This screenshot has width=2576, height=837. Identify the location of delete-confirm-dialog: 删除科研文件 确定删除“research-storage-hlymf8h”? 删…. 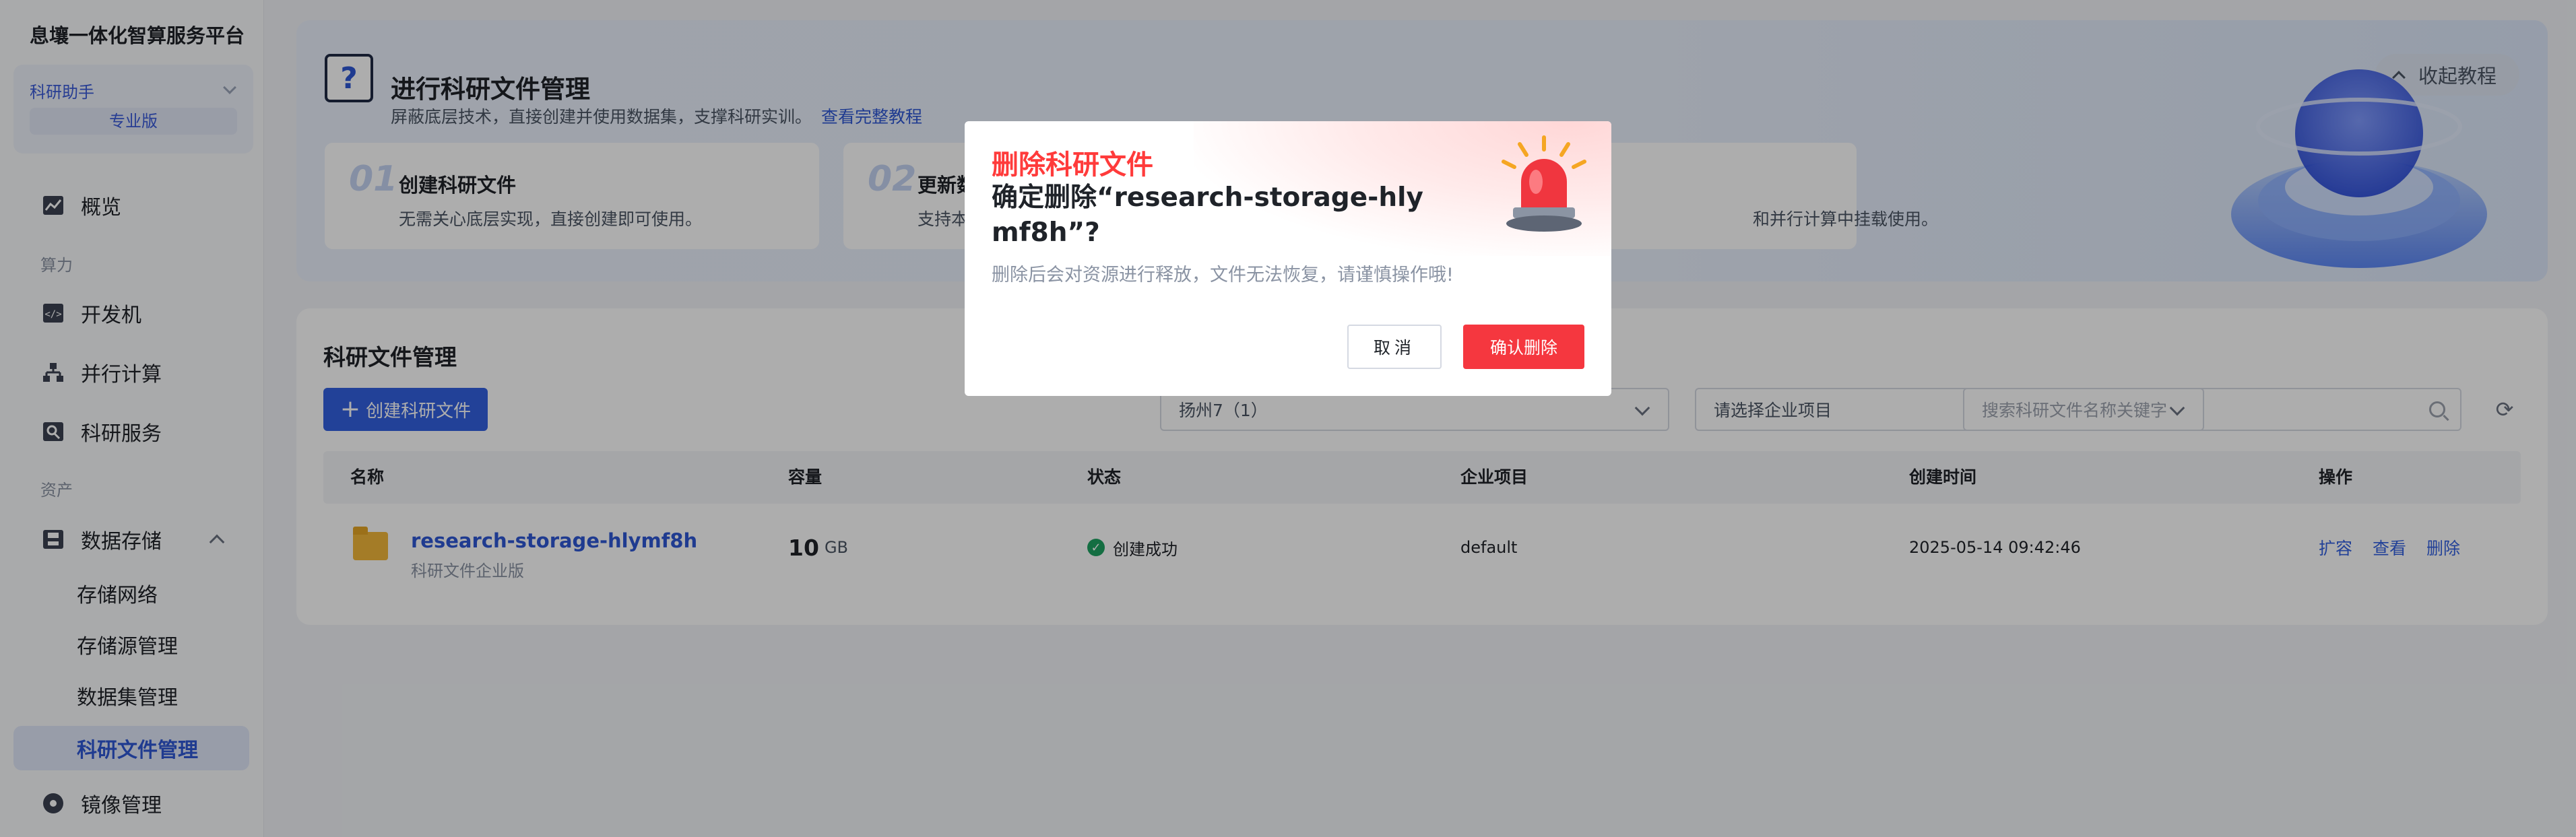
(1288, 259).